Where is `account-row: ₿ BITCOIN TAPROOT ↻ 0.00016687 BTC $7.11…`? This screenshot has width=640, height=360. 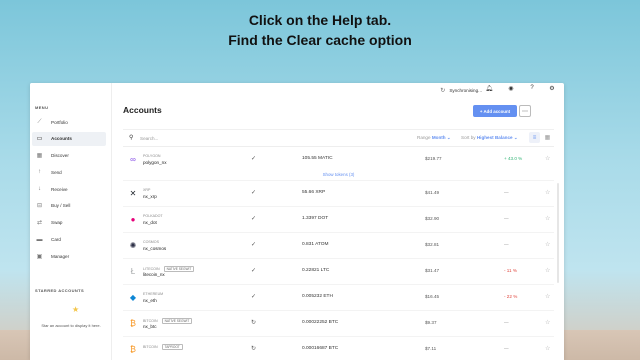 account-row: ₿ BITCOIN TAPROOT ↻ 0.00016687 BTC $7.11… is located at coordinates (338, 349).